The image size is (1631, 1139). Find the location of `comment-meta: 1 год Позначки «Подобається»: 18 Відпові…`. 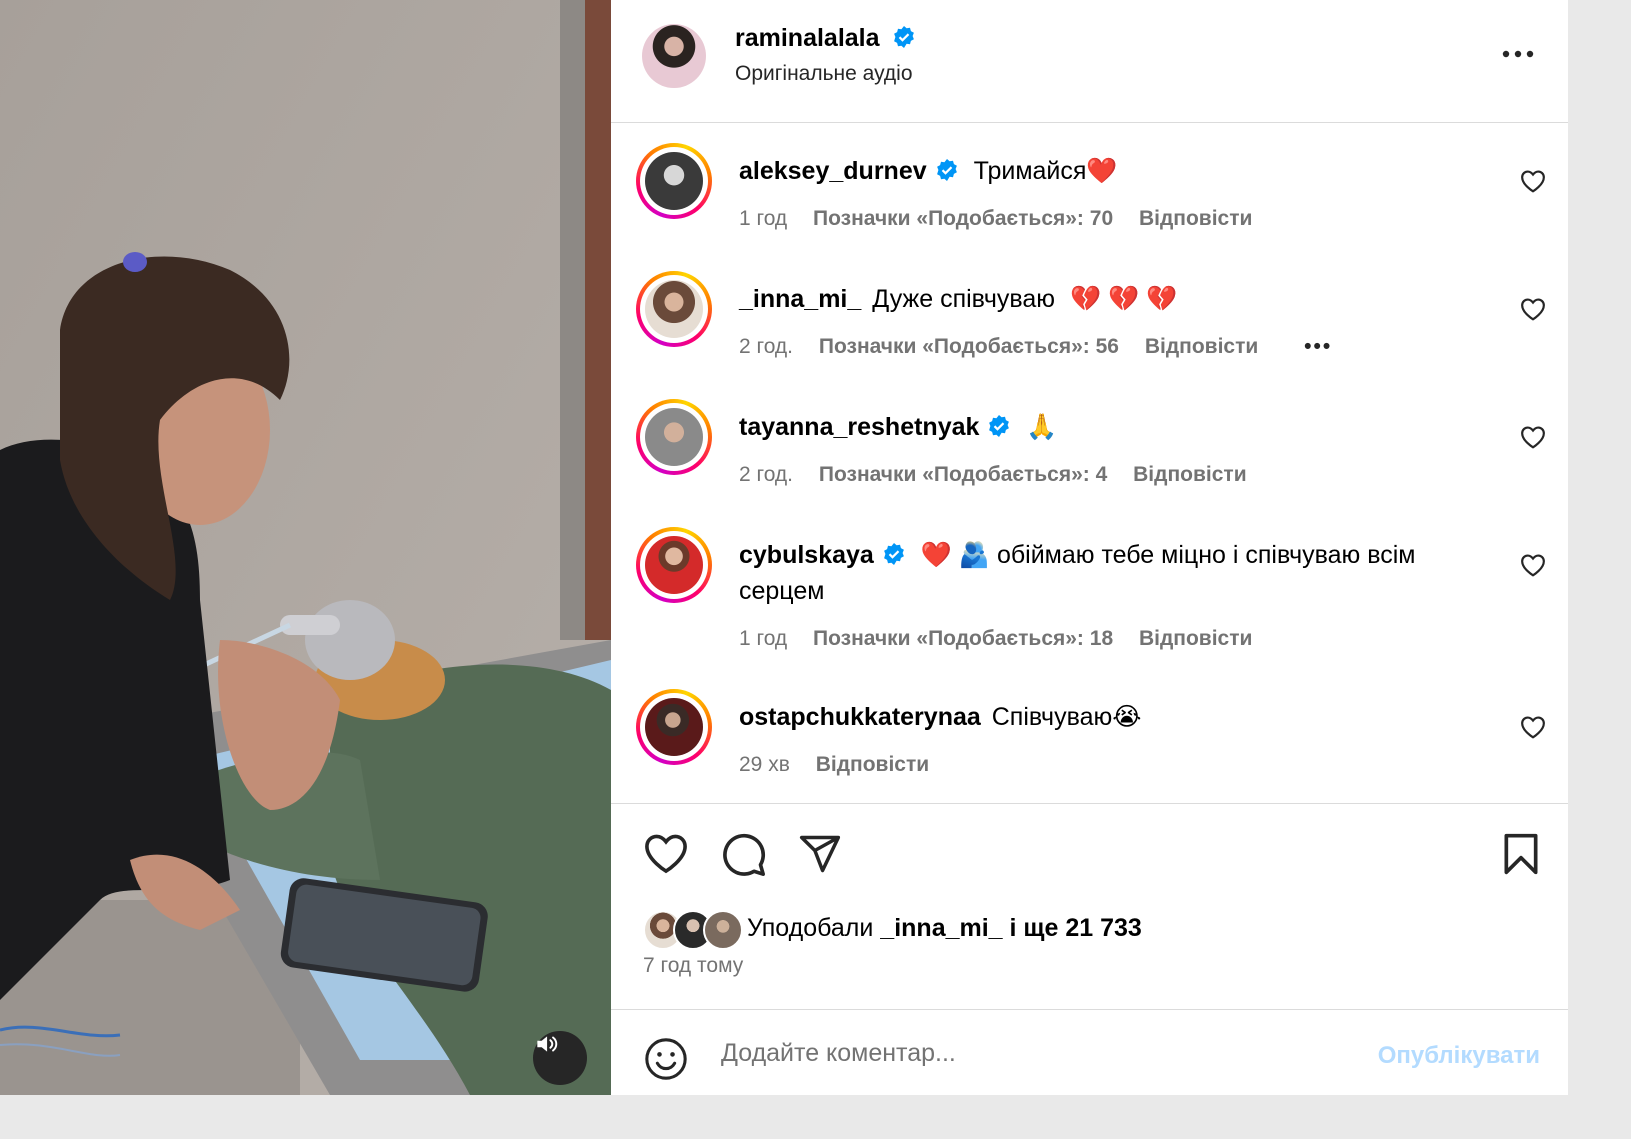

comment-meta: 1 год Позначки «Подобається»: 18 Відпові… is located at coordinates (1005, 639).